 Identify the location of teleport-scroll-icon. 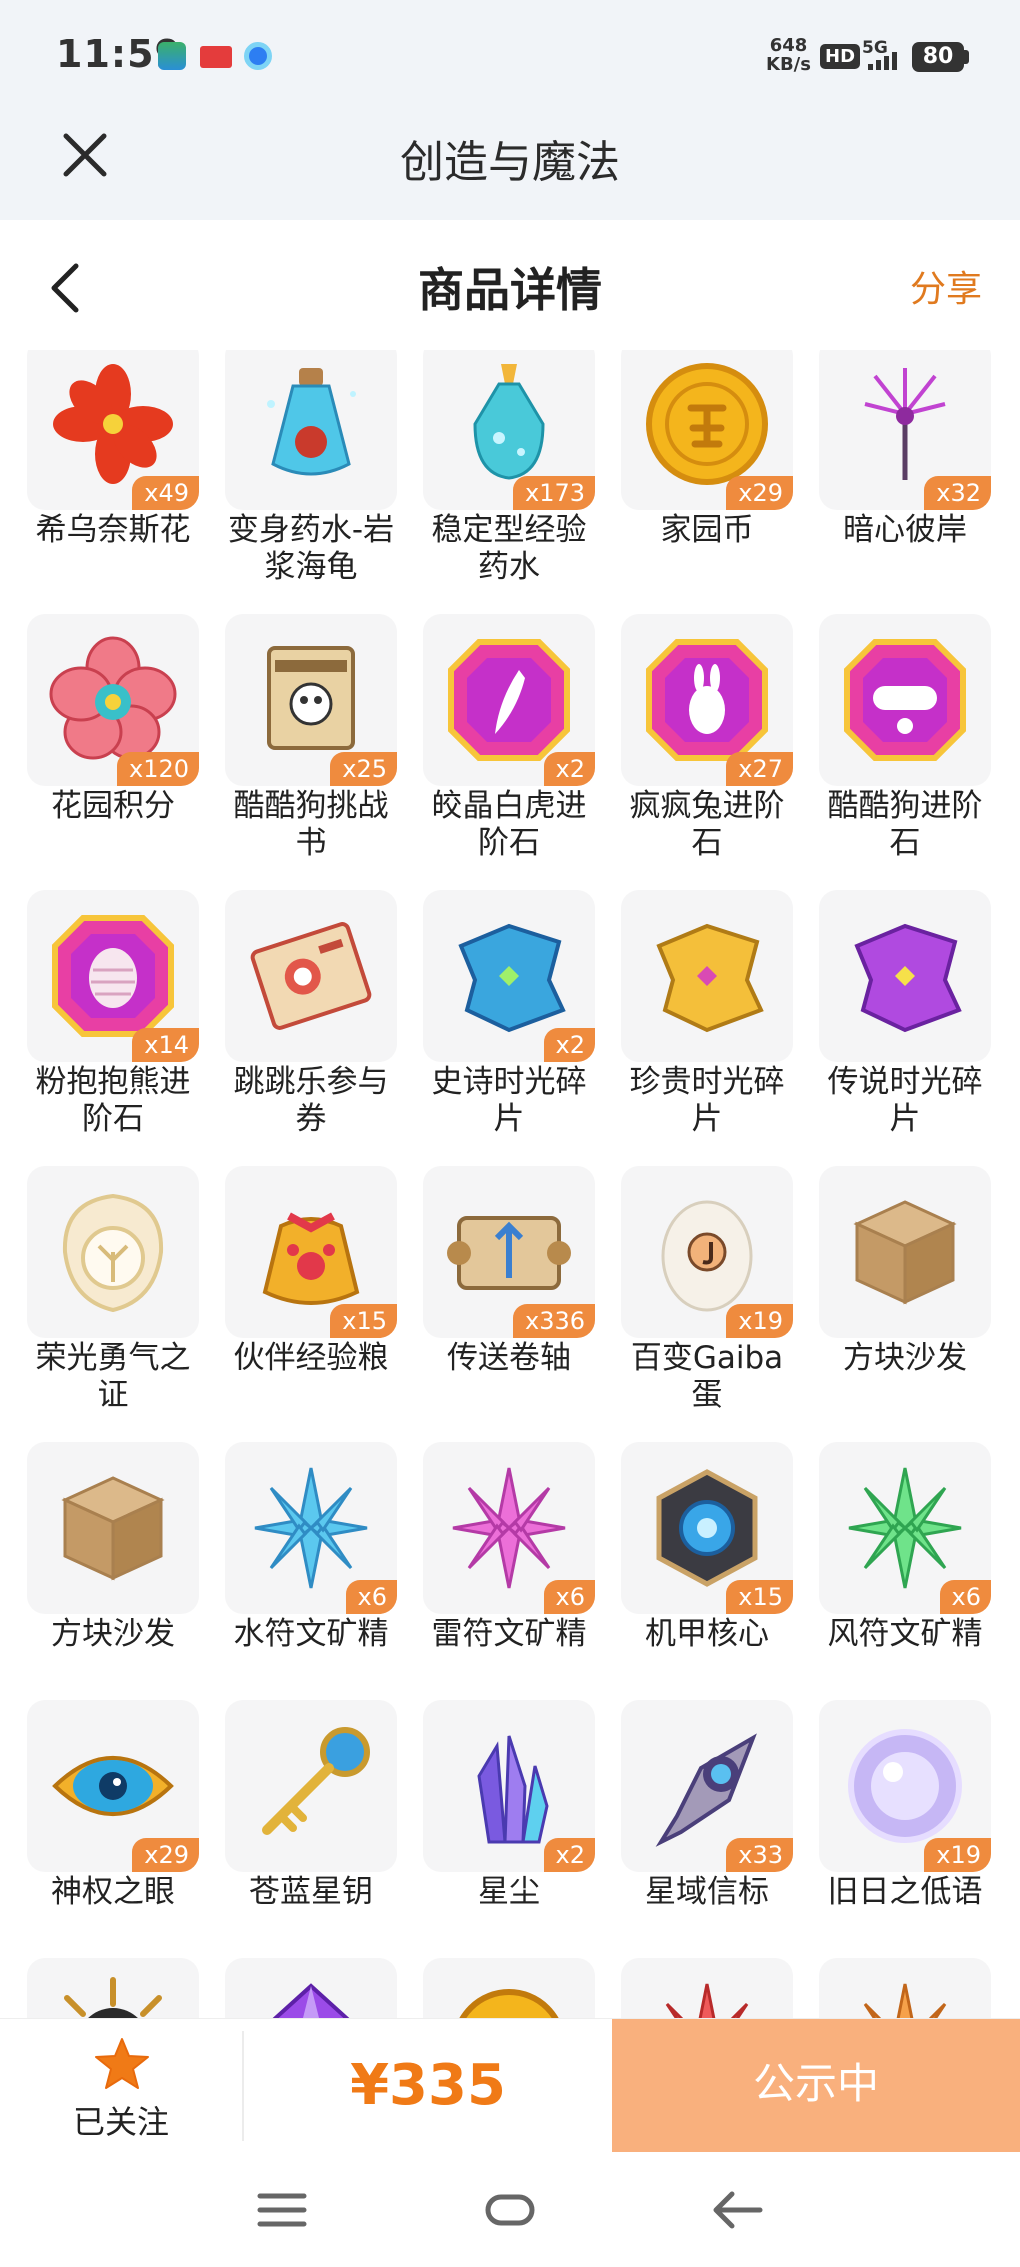
(509, 1253).